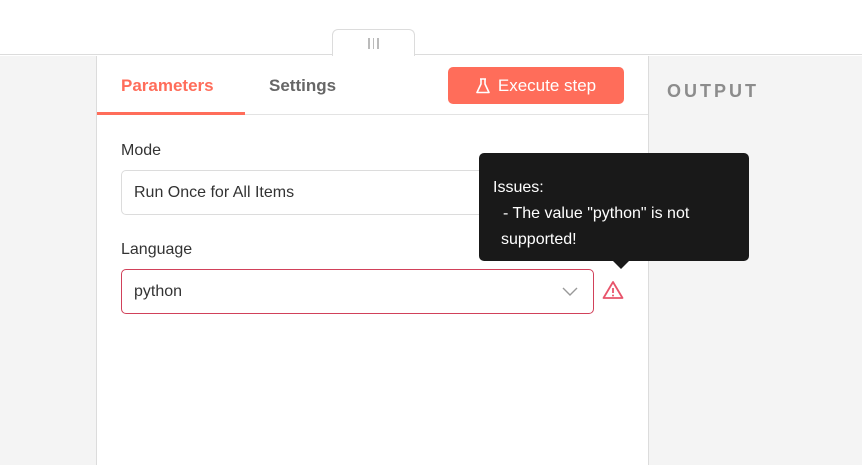 This screenshot has height=465, width=862. I want to click on tooltip-line: supported!, so click(539, 239).